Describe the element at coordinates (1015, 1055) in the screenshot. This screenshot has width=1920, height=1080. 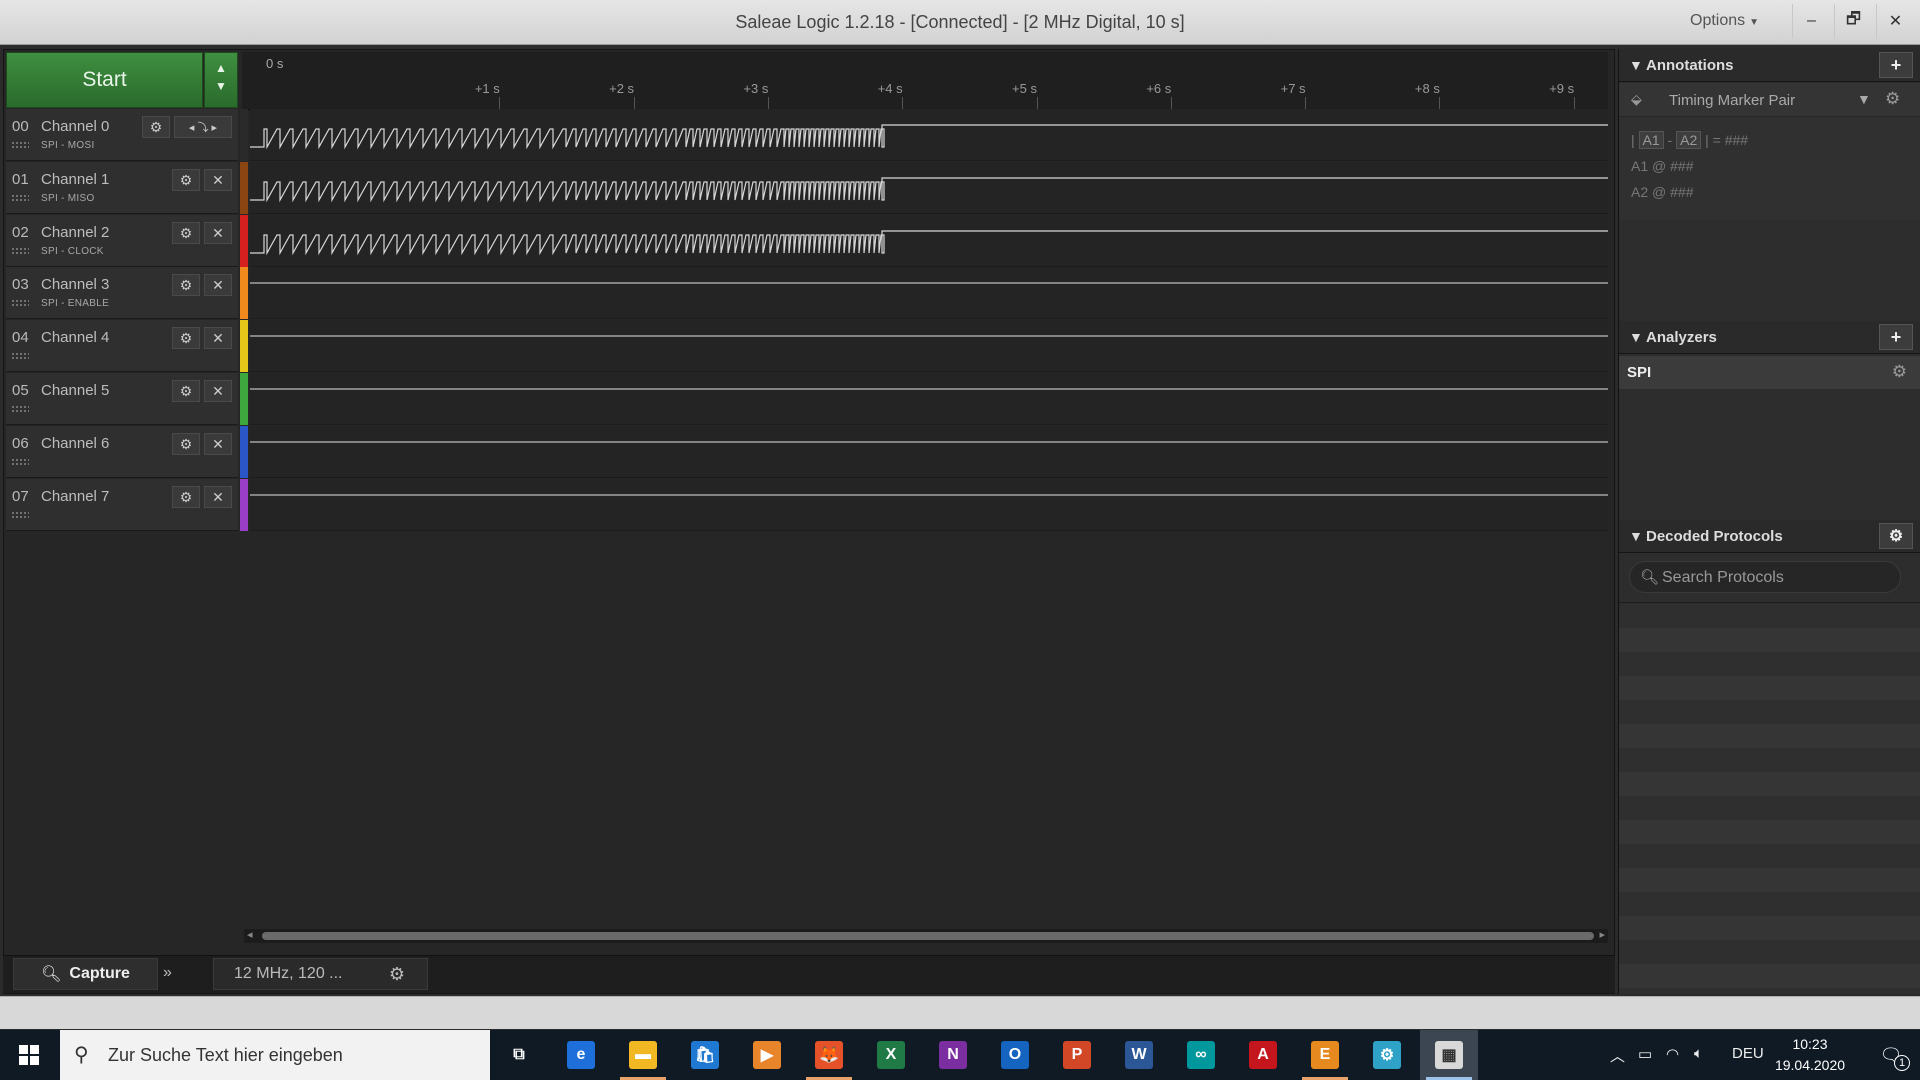
I see `taskbar-app-outlook: O` at that location.